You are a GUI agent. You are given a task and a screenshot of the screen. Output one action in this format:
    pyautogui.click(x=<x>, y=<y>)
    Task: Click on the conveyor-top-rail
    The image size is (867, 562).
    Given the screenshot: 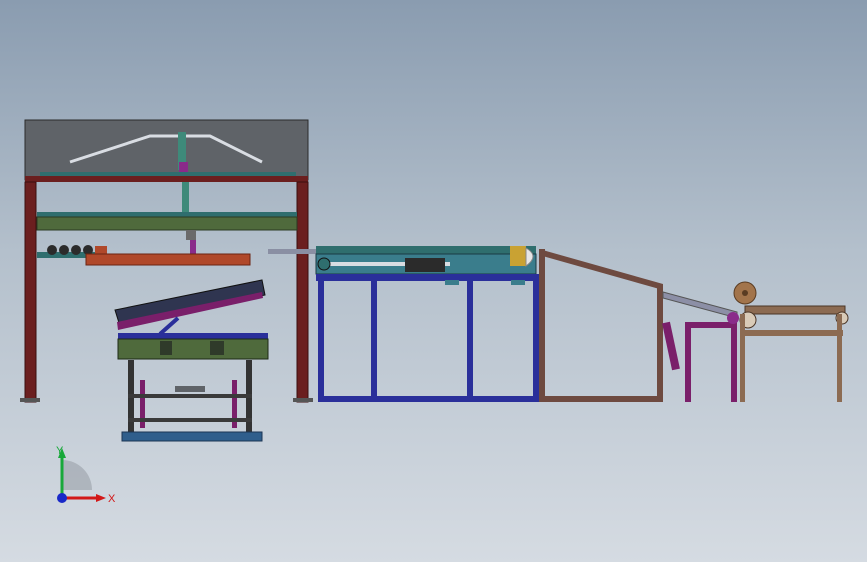 What is the action you would take?
    pyautogui.click(x=426, y=250)
    